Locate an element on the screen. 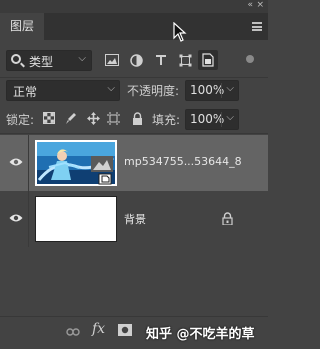 The image size is (320, 349). opacity-field: 100% ⌵ is located at coordinates (212, 90).